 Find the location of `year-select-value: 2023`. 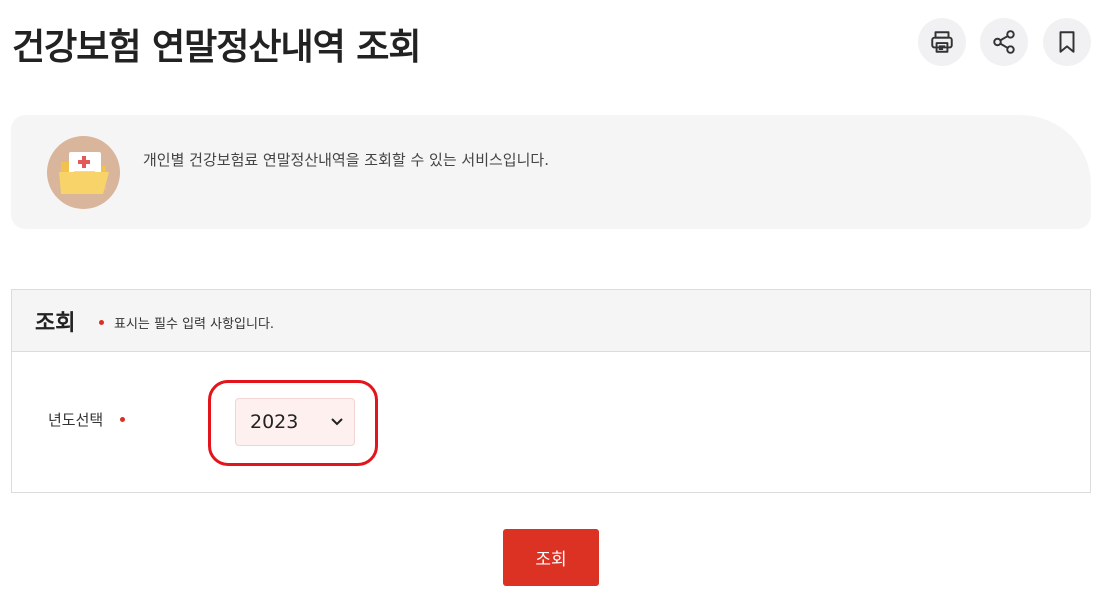

year-select-value: 2023 is located at coordinates (274, 422).